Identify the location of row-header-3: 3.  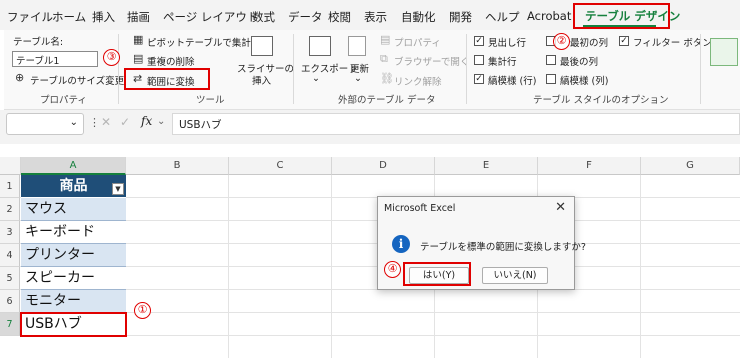
(10, 232).